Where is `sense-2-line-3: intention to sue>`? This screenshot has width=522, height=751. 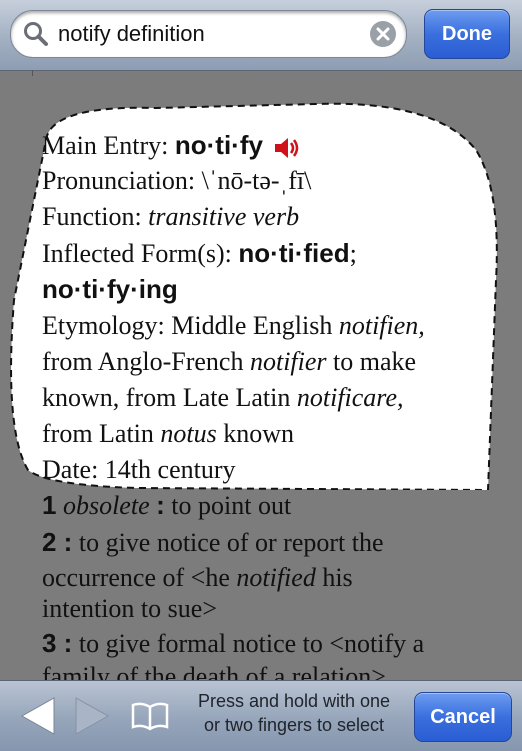 sense-2-line-3: intention to sue> is located at coordinates (129, 609).